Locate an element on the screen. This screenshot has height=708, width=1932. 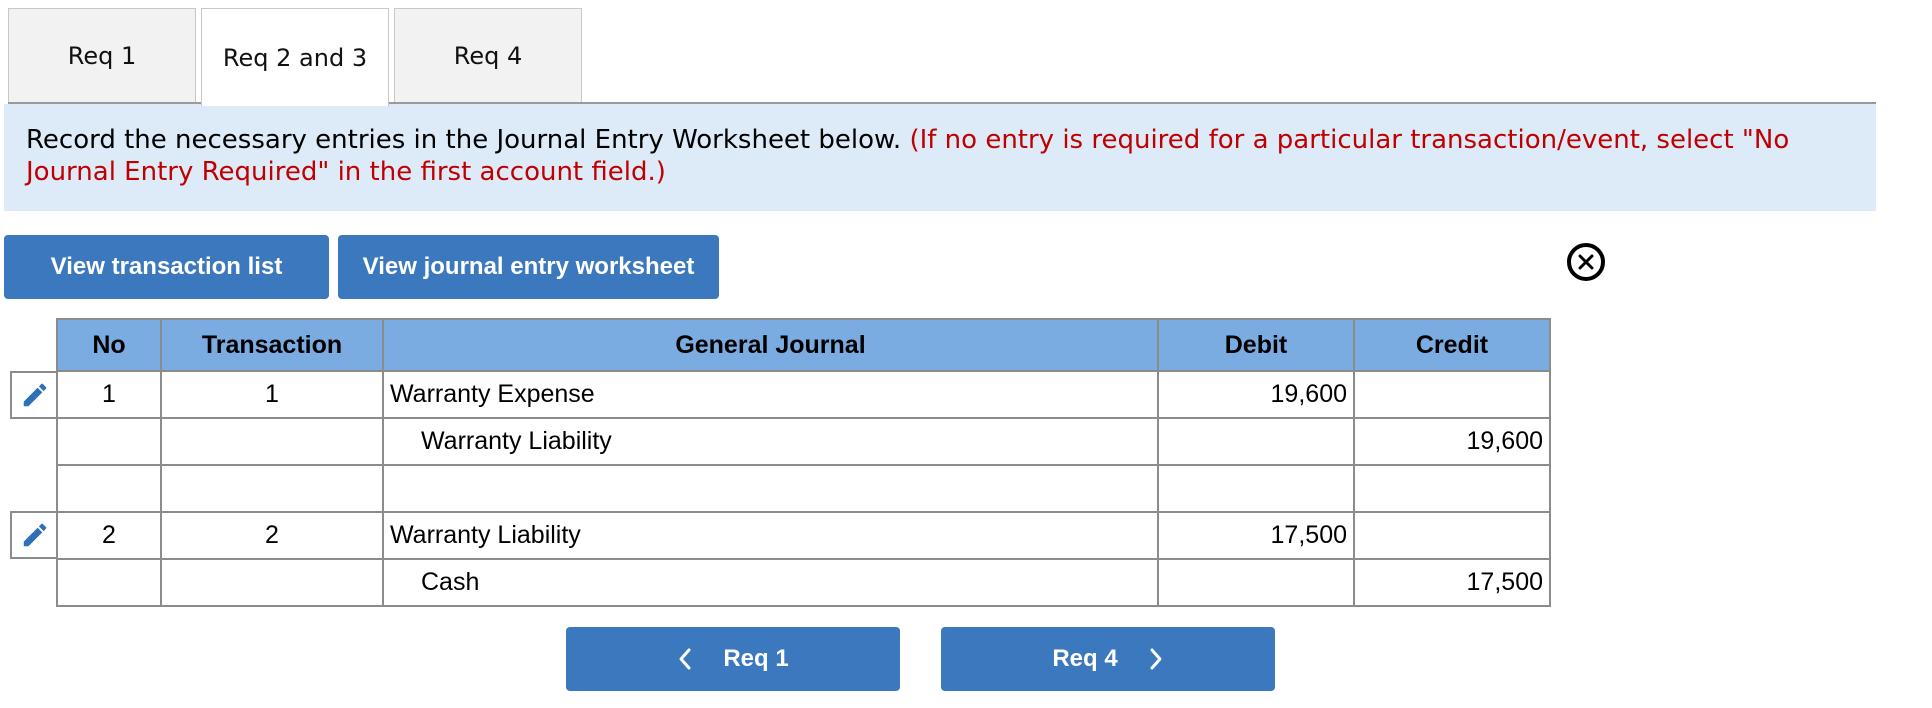
cell-debit: 19,600 is located at coordinates (1256, 394).